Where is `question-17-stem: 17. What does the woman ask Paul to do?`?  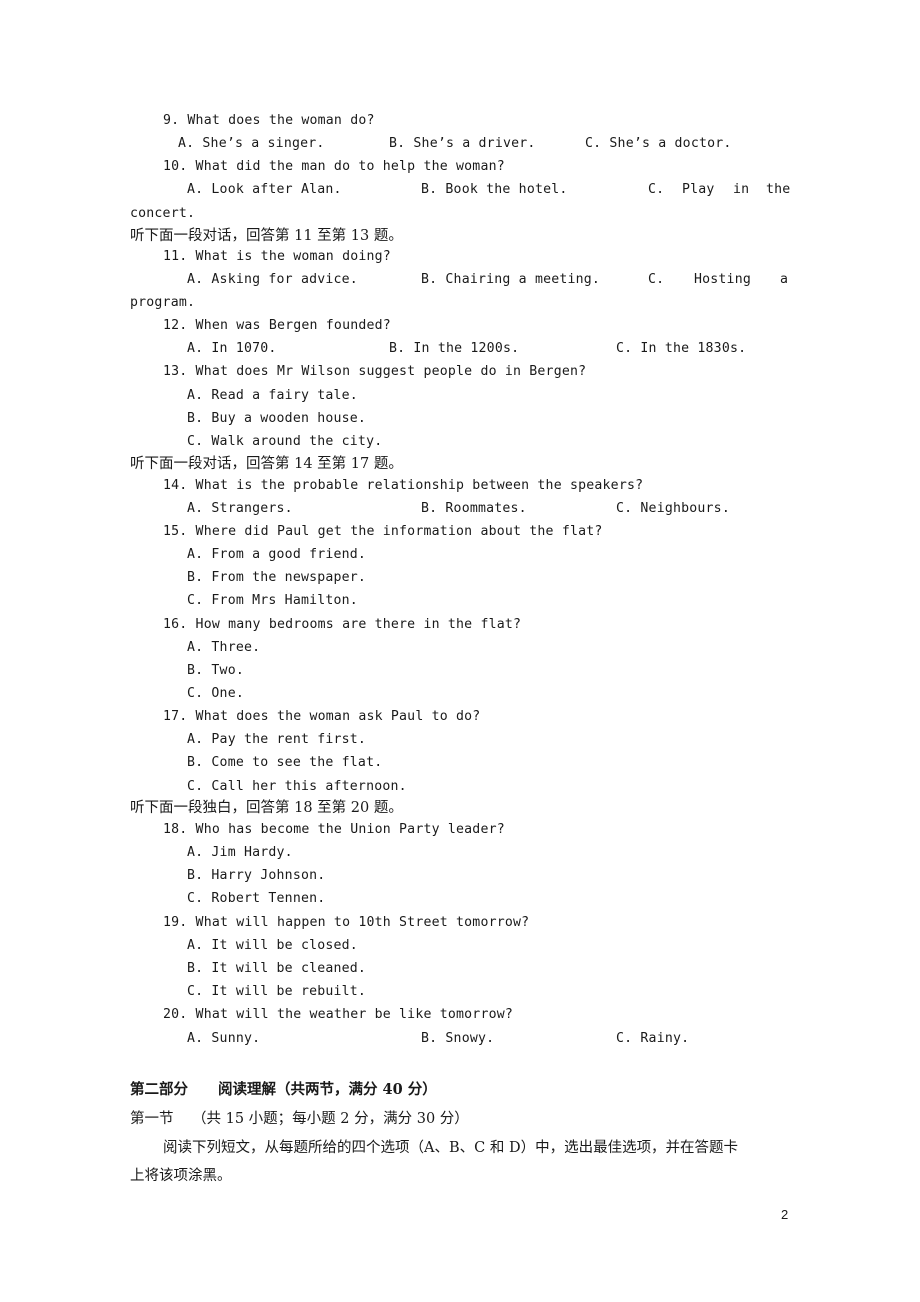
question-17-stem: 17. What does the woman ask Paul to do? is located at coordinates (322, 716).